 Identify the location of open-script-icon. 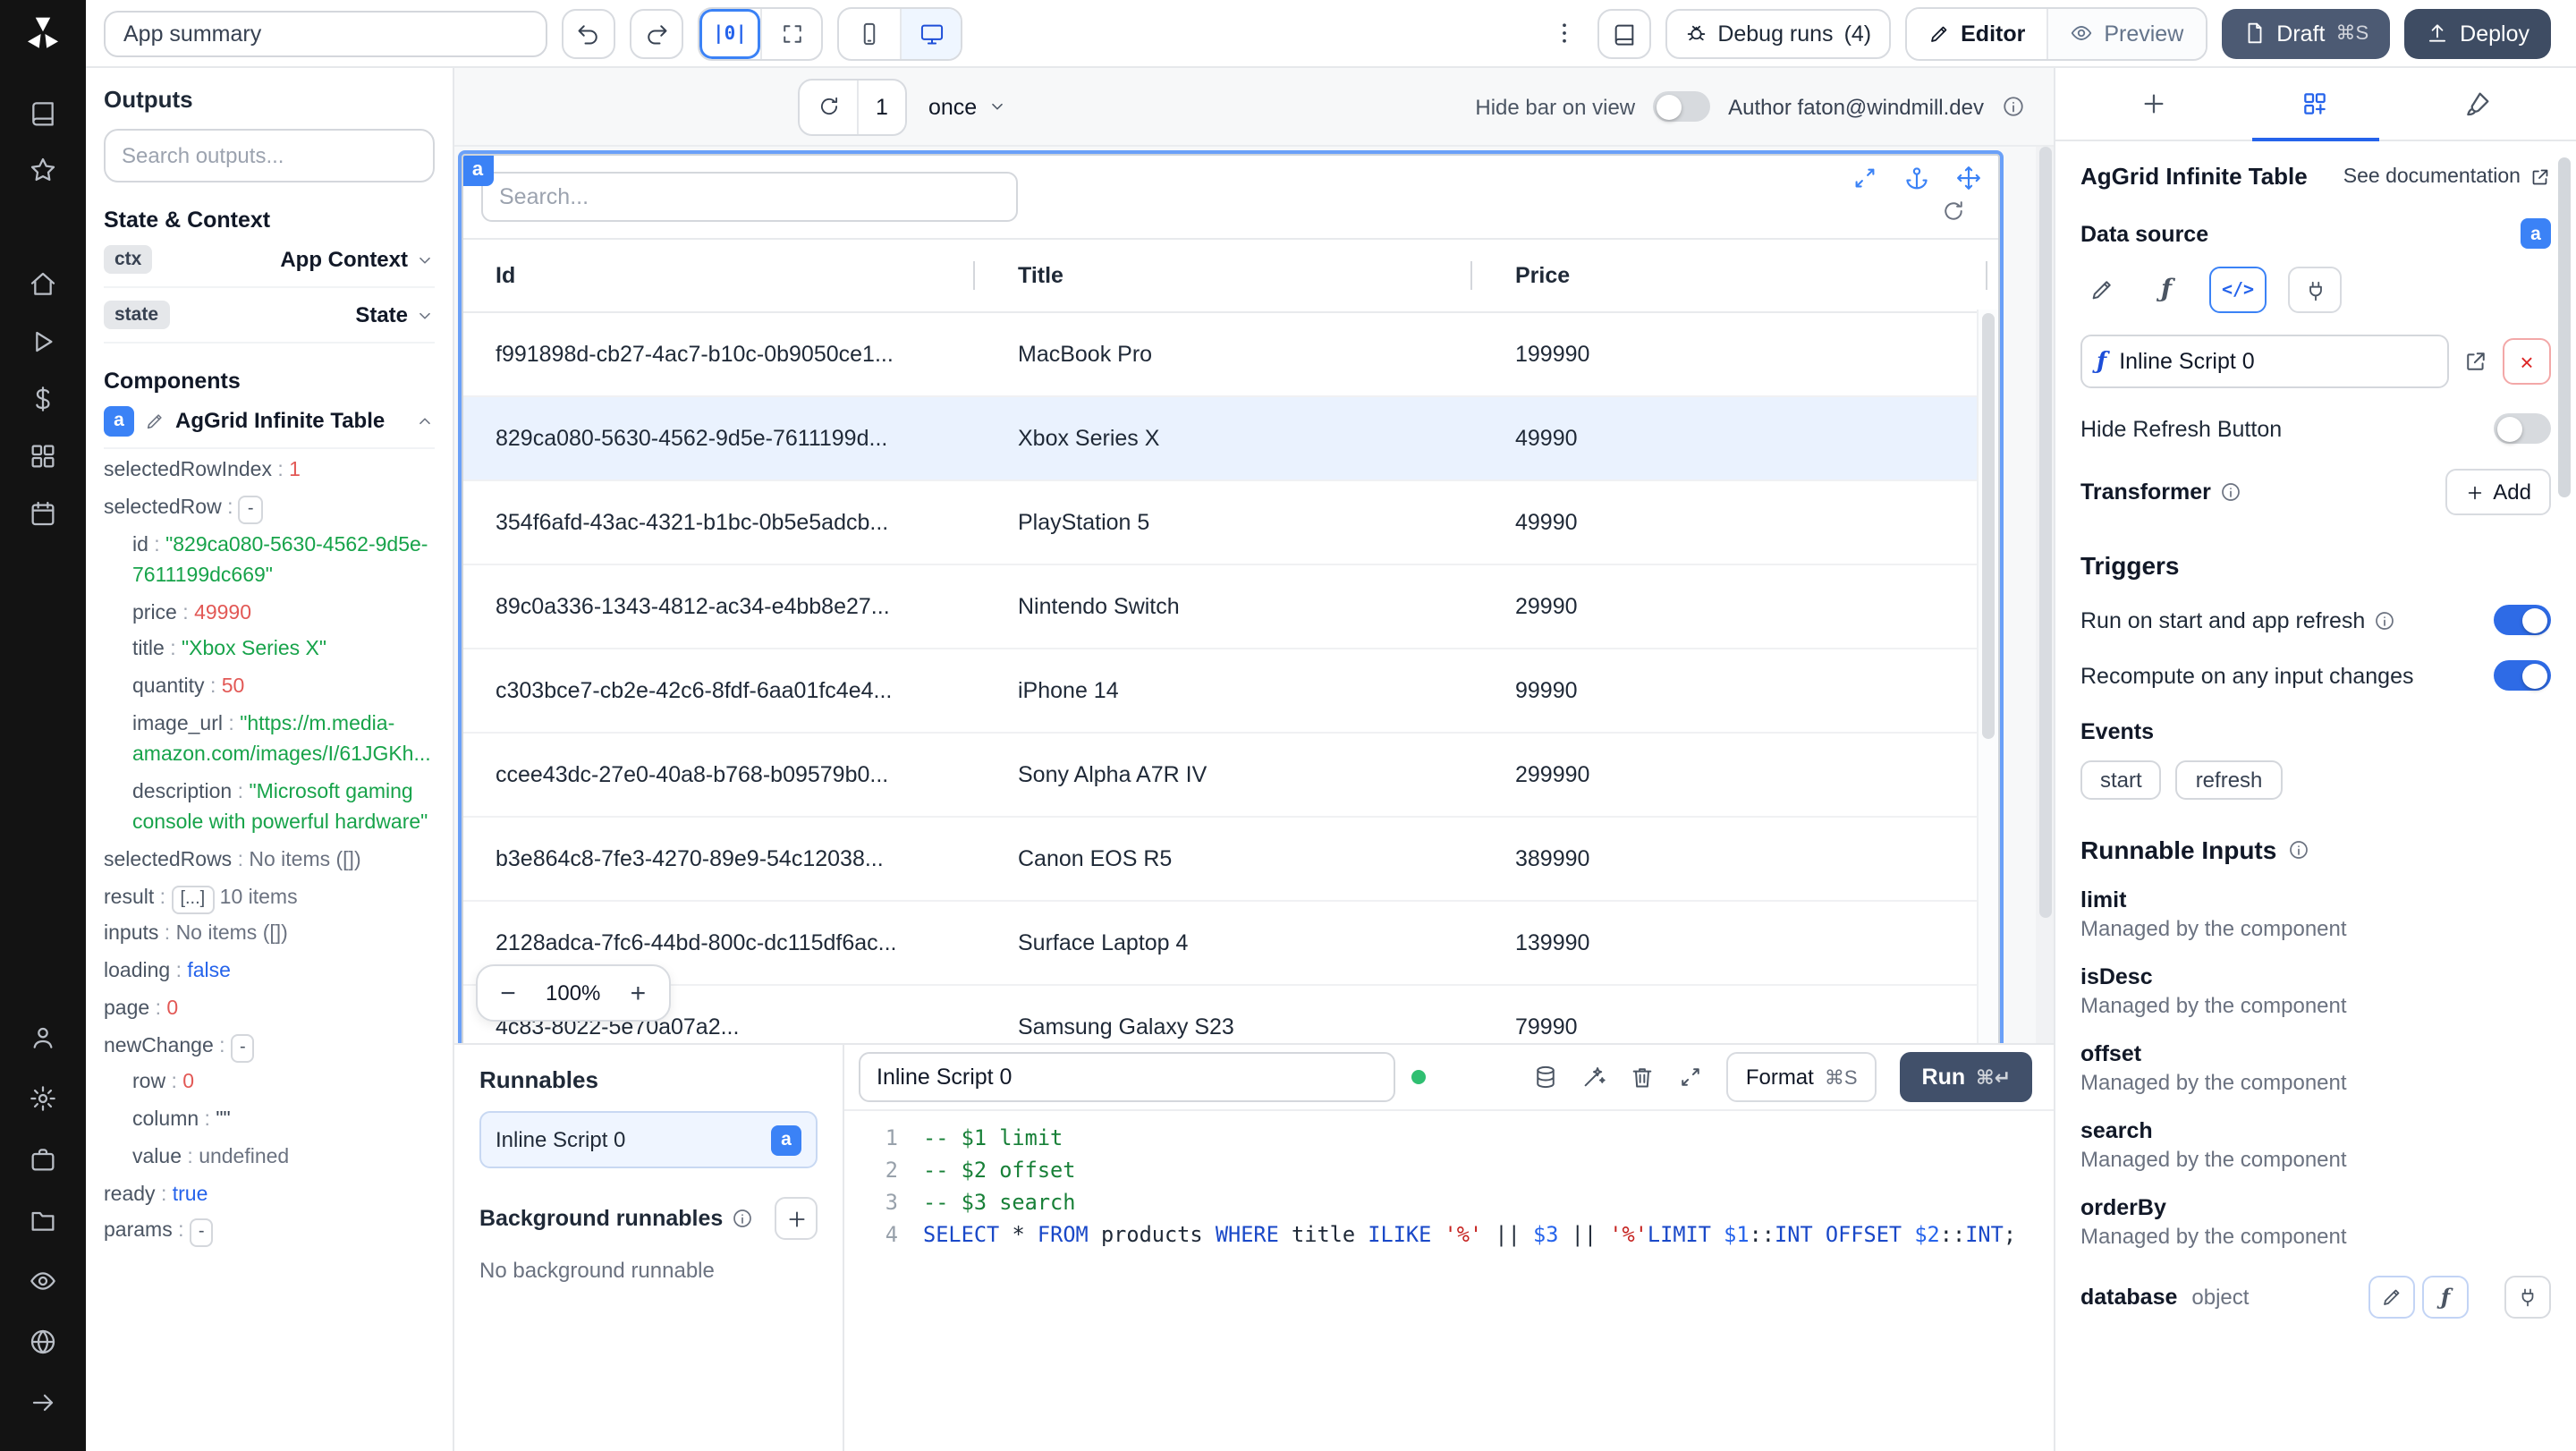
(2475, 362).